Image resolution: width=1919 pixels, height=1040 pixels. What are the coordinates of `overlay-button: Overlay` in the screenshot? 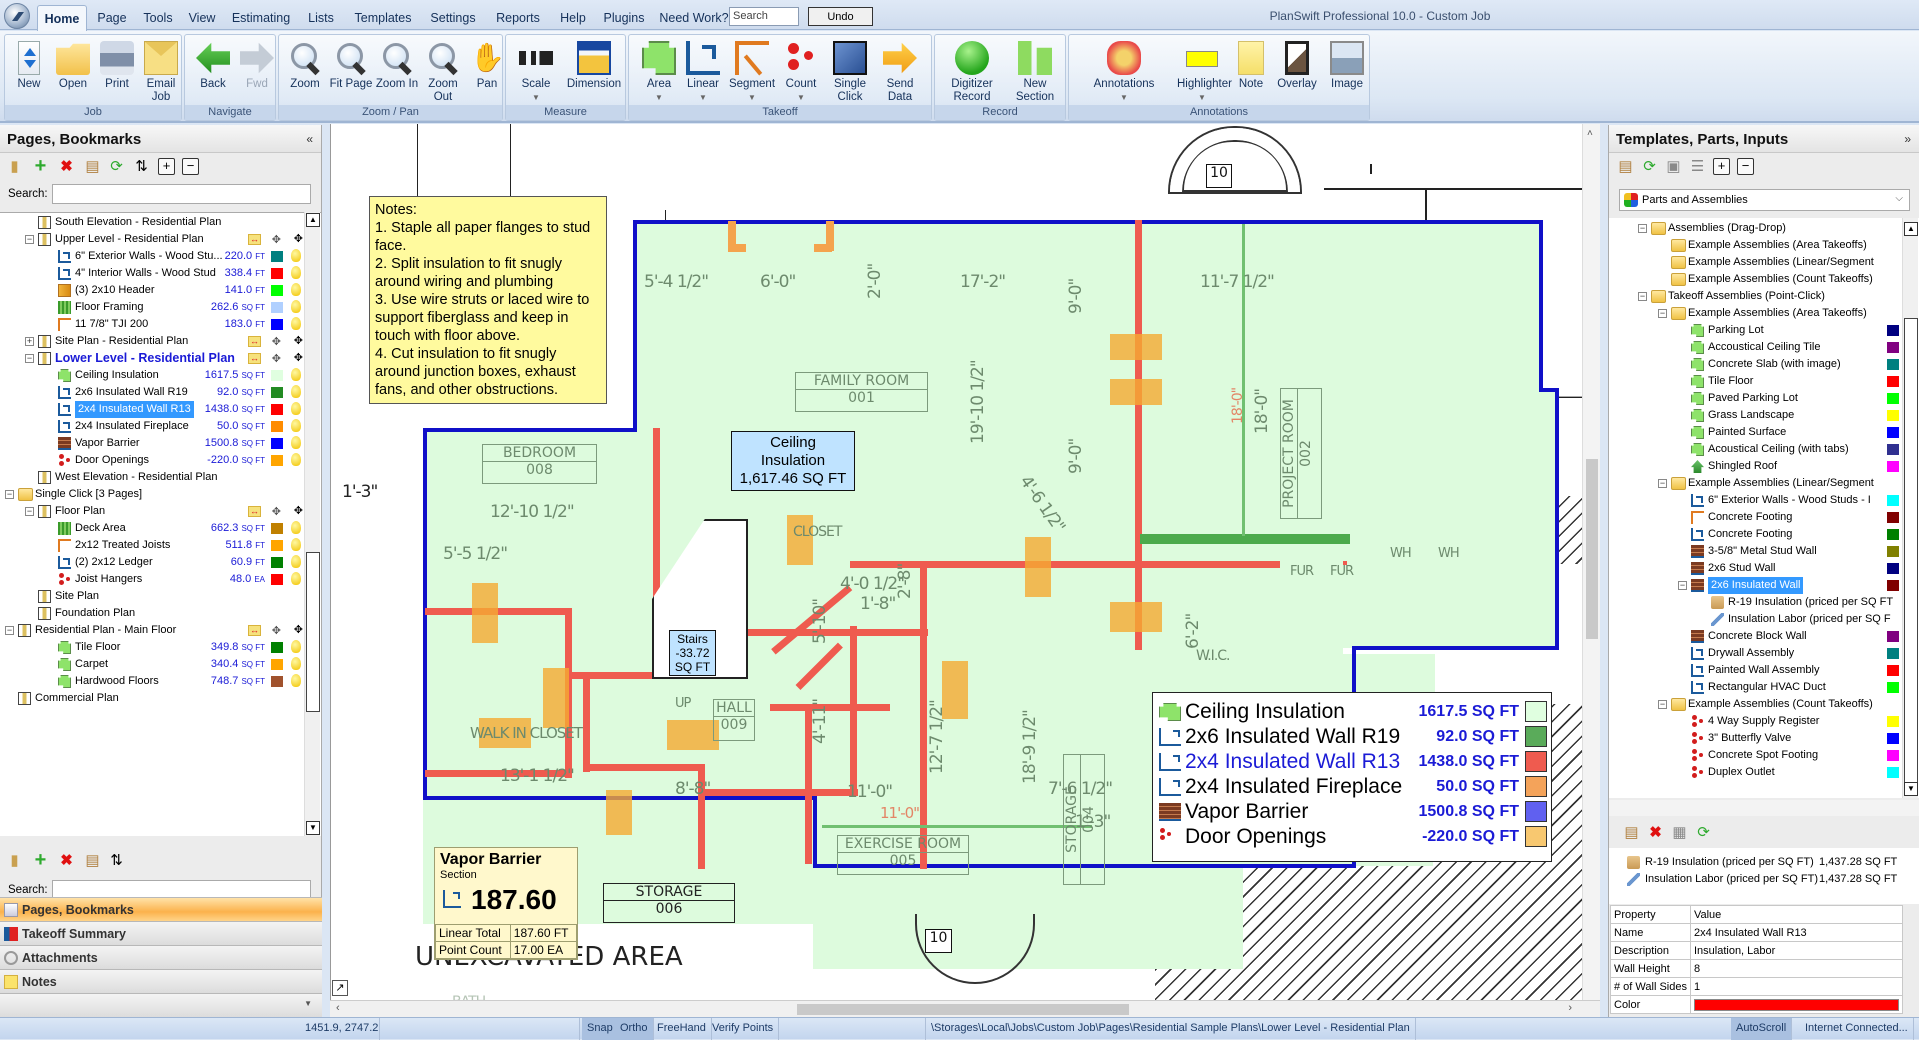 It's located at (1297, 66).